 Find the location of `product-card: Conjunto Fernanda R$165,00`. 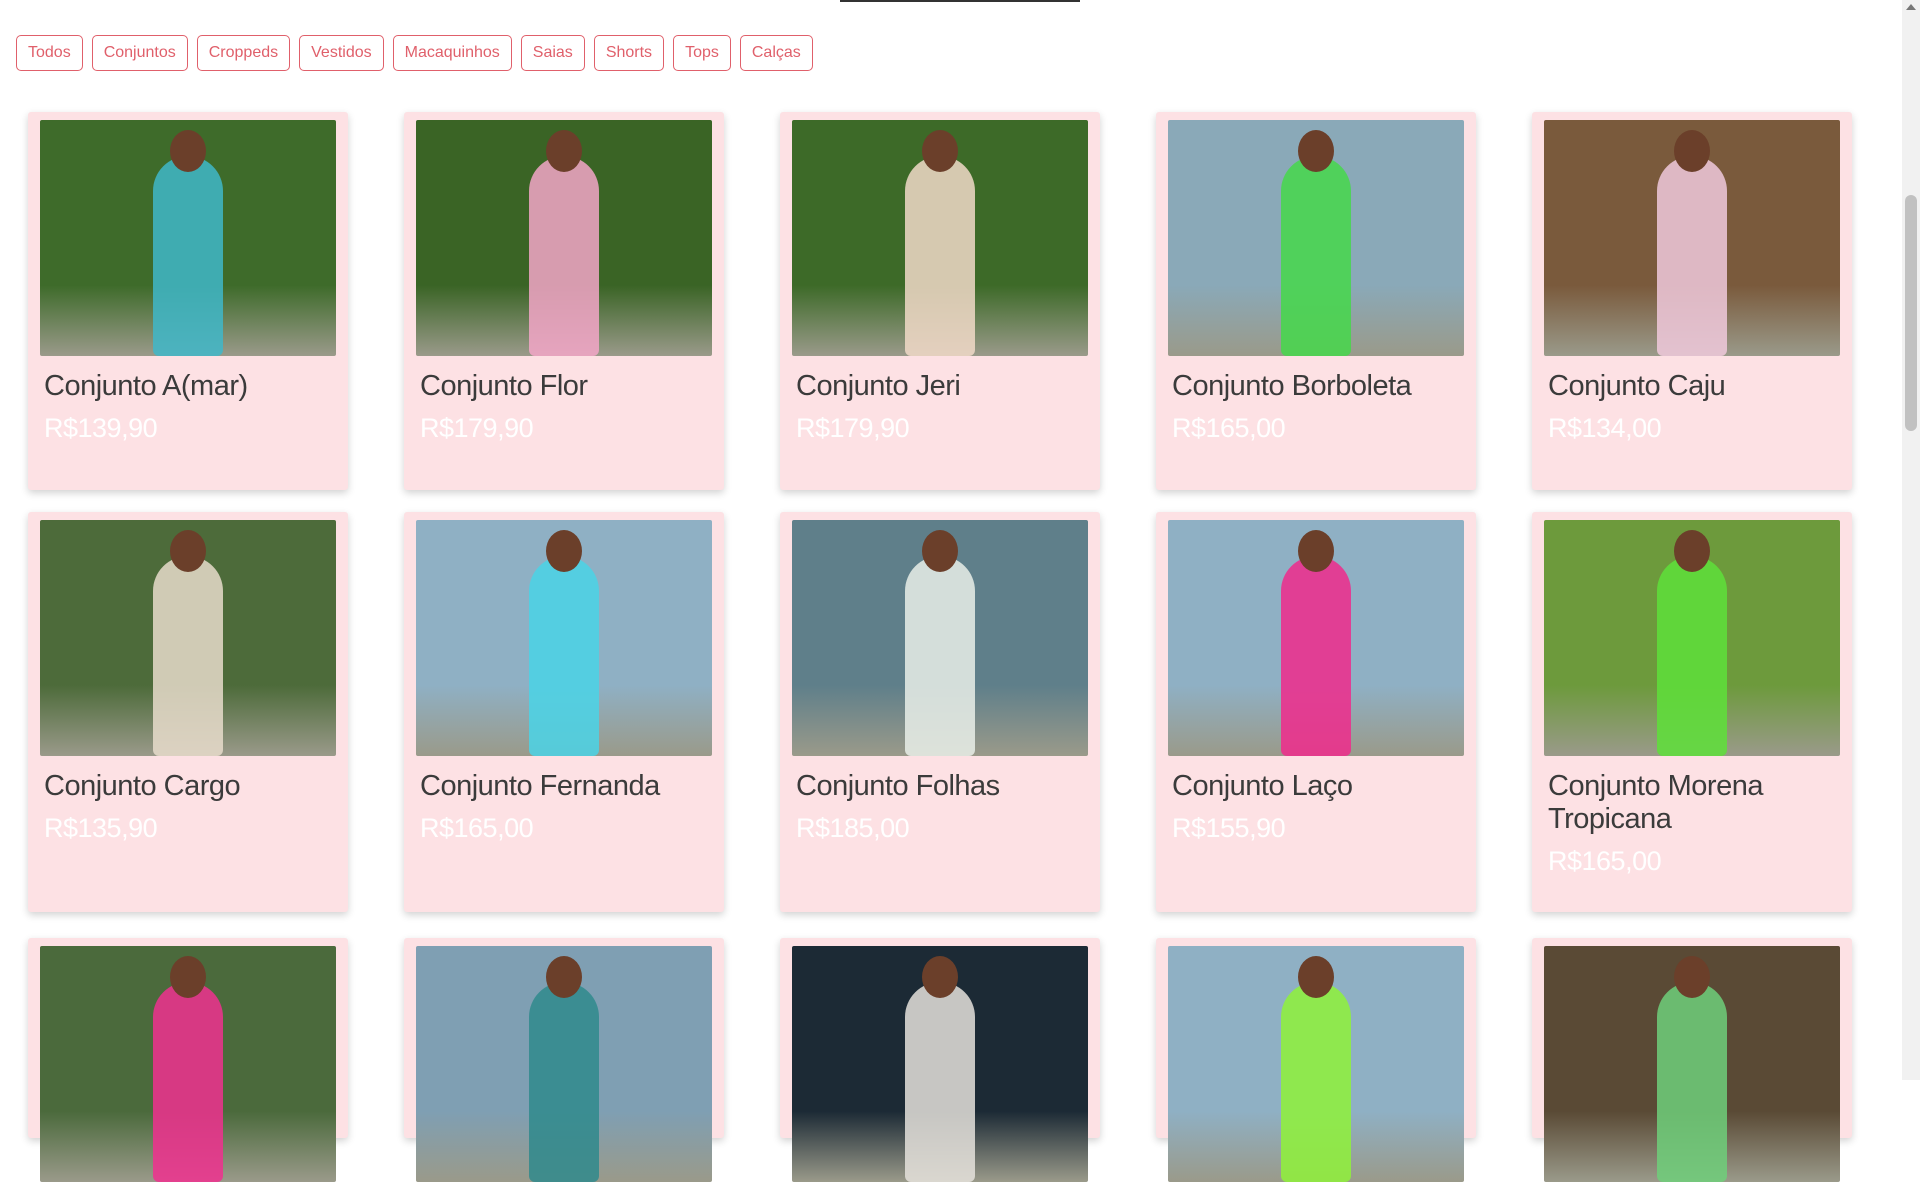

product-card: Conjunto Fernanda R$165,00 is located at coordinates (564, 712).